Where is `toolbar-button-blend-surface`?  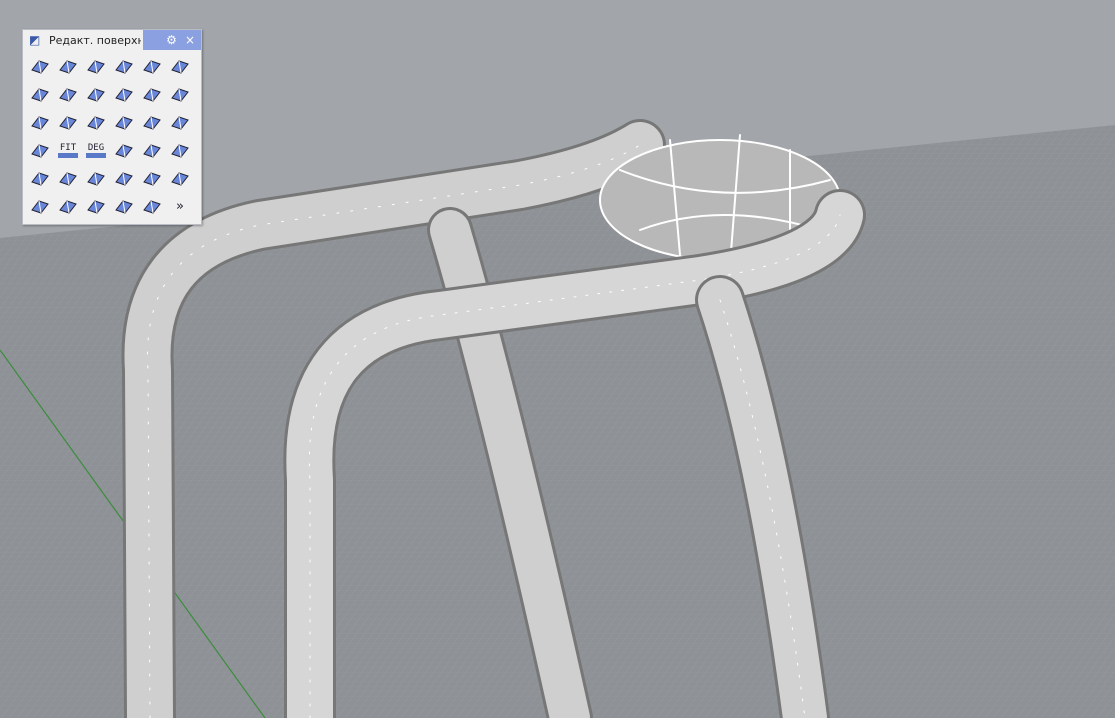 toolbar-button-blend-surface is located at coordinates (40, 66).